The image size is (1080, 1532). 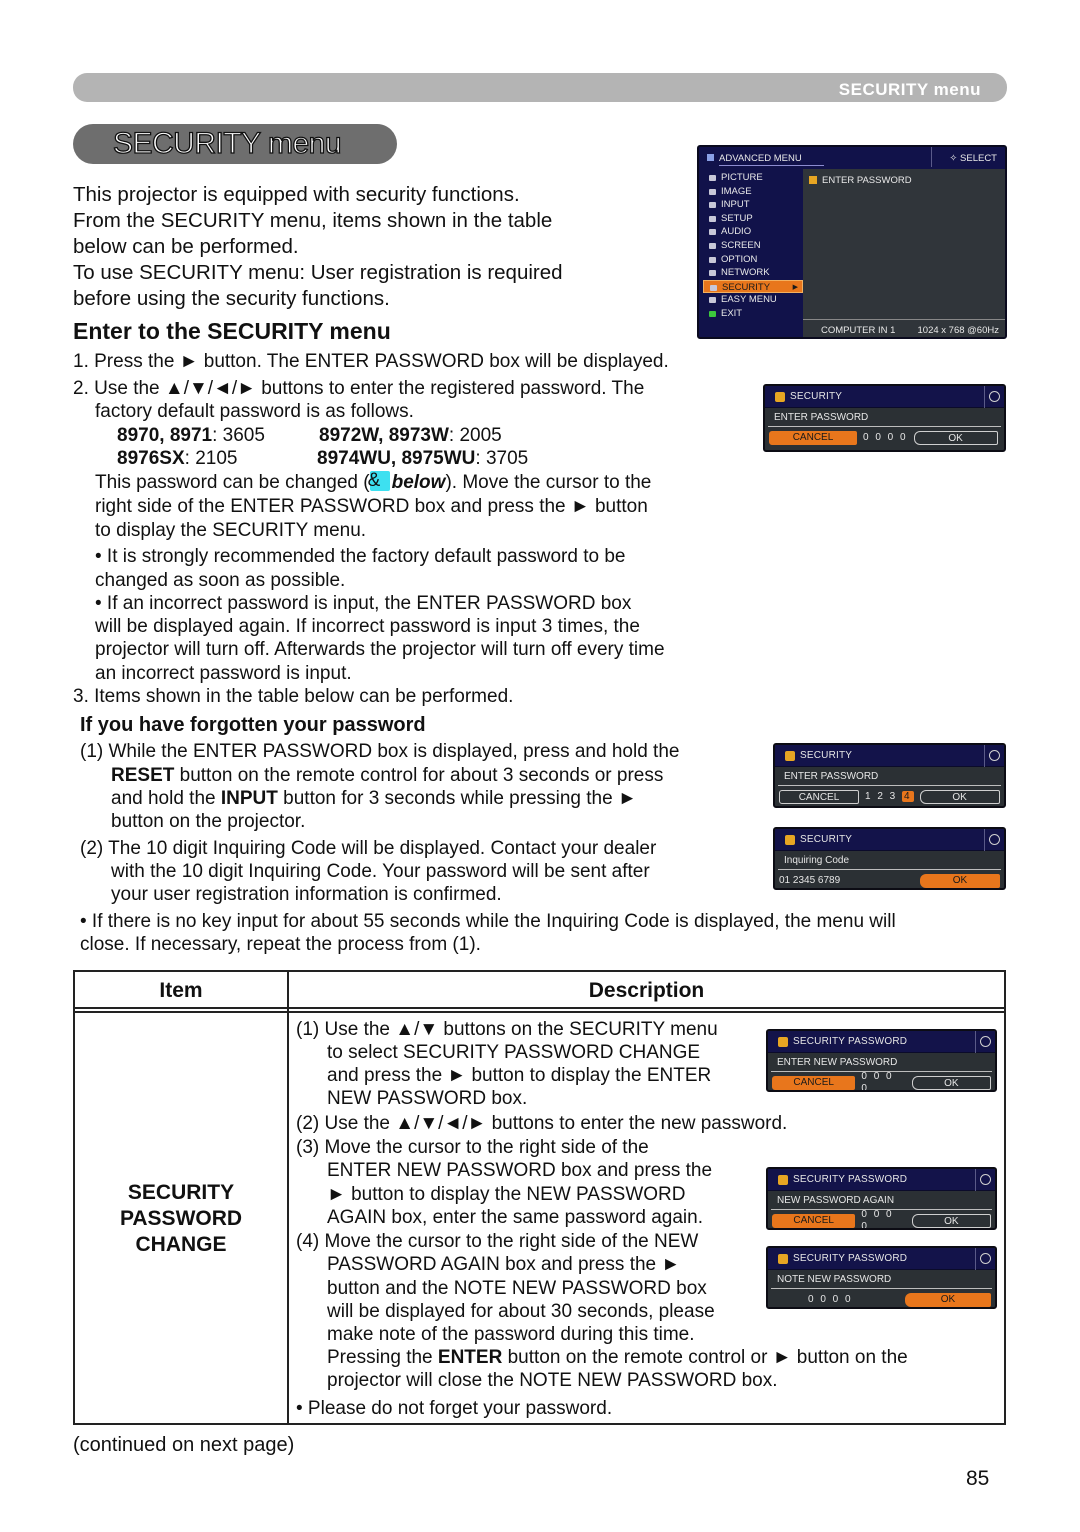 I want to click on osd-menu-item-easy-menu: EASY MENU, so click(x=753, y=300).